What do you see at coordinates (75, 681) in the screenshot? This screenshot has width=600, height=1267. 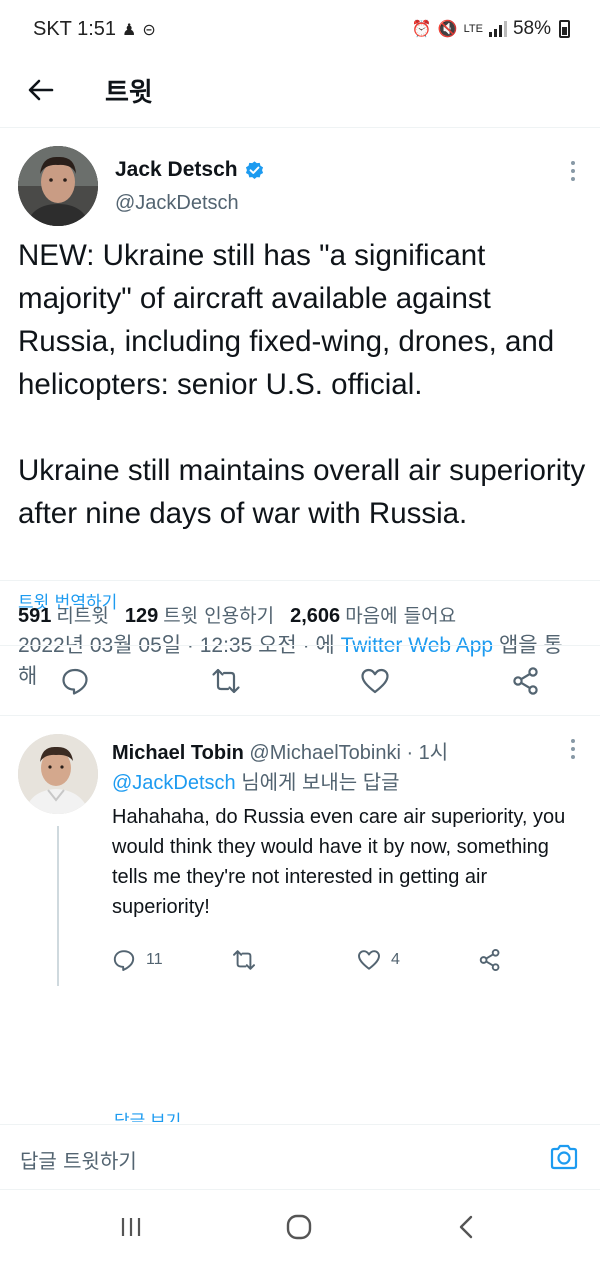 I see `reply-icon` at bounding box center [75, 681].